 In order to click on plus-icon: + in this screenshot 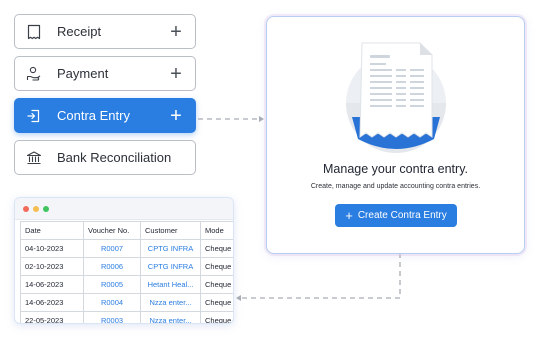, I will do `click(349, 215)`.